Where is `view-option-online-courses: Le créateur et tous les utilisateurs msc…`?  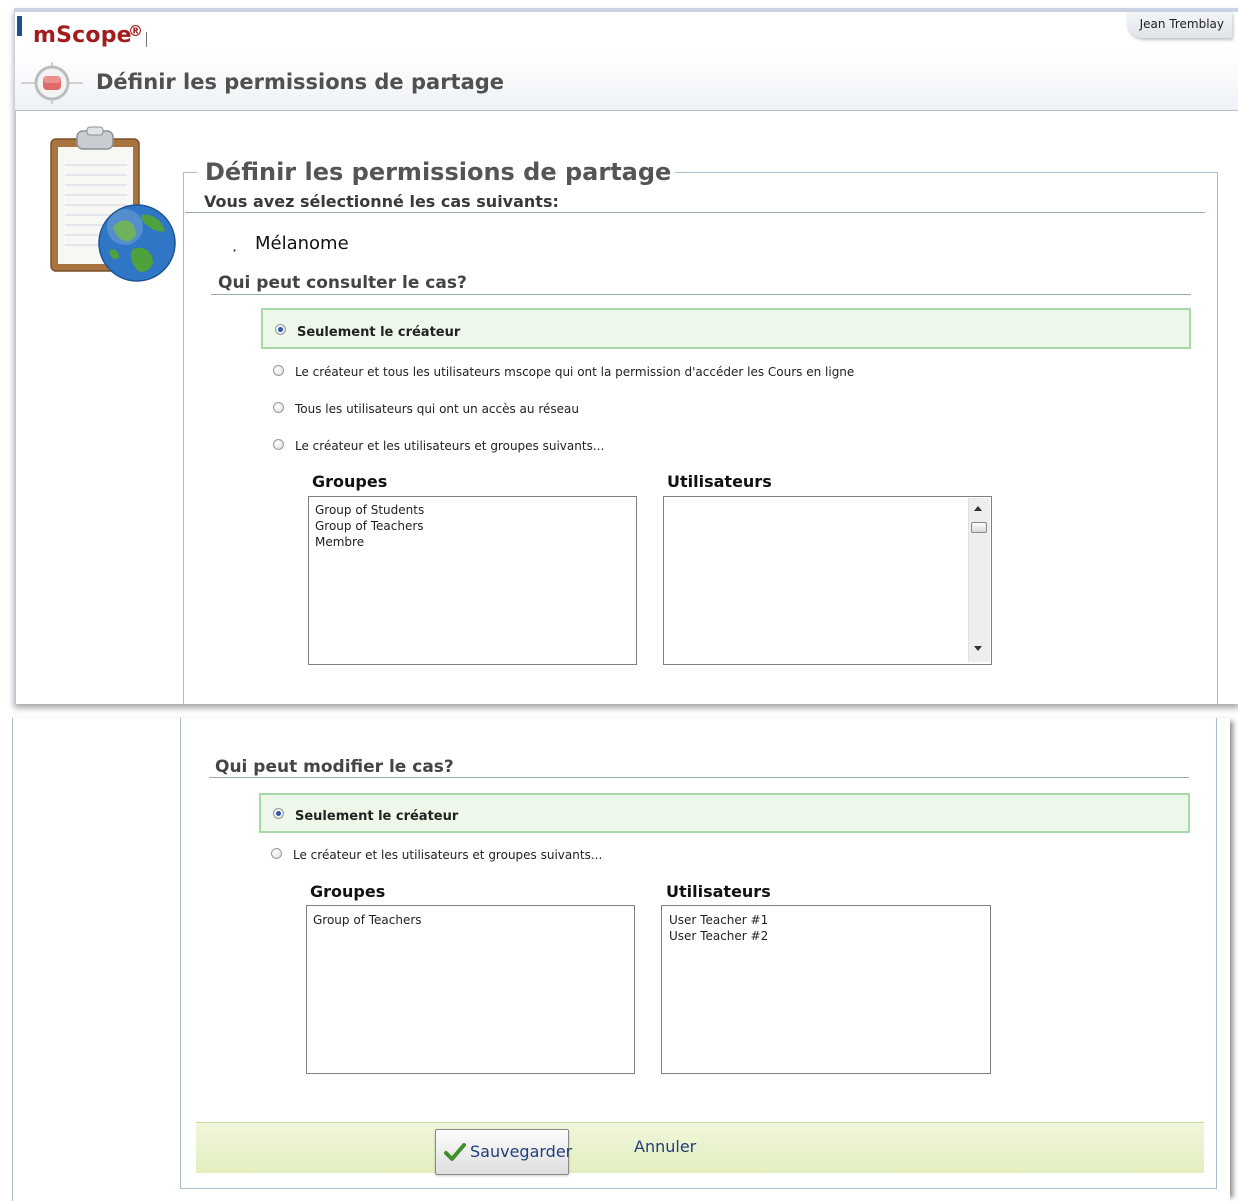
view-option-online-courses: Le créateur et tous les utilisateurs msc… is located at coordinates (723, 373).